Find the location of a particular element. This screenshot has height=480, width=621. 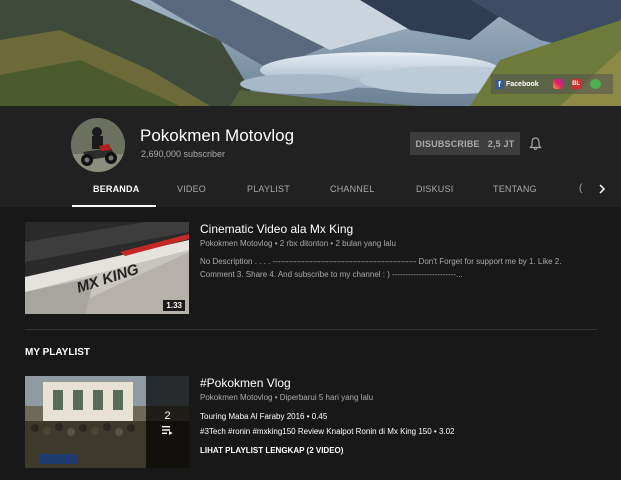

subscriber-short: 2,5 JT is located at coordinates (501, 143).